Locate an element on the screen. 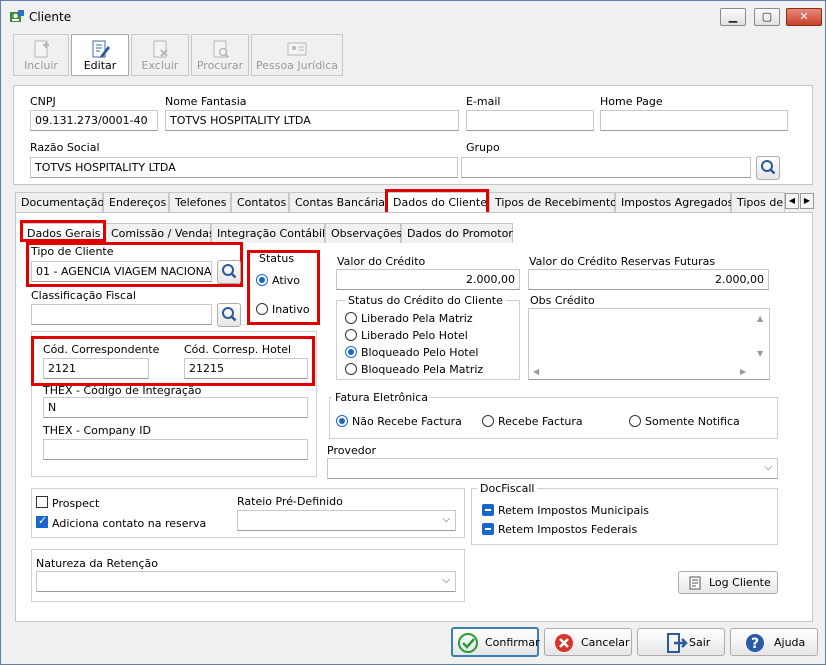 This screenshot has height=665, width=826. valor-credito-reservas-field: 2.000,00 is located at coordinates (648, 279).